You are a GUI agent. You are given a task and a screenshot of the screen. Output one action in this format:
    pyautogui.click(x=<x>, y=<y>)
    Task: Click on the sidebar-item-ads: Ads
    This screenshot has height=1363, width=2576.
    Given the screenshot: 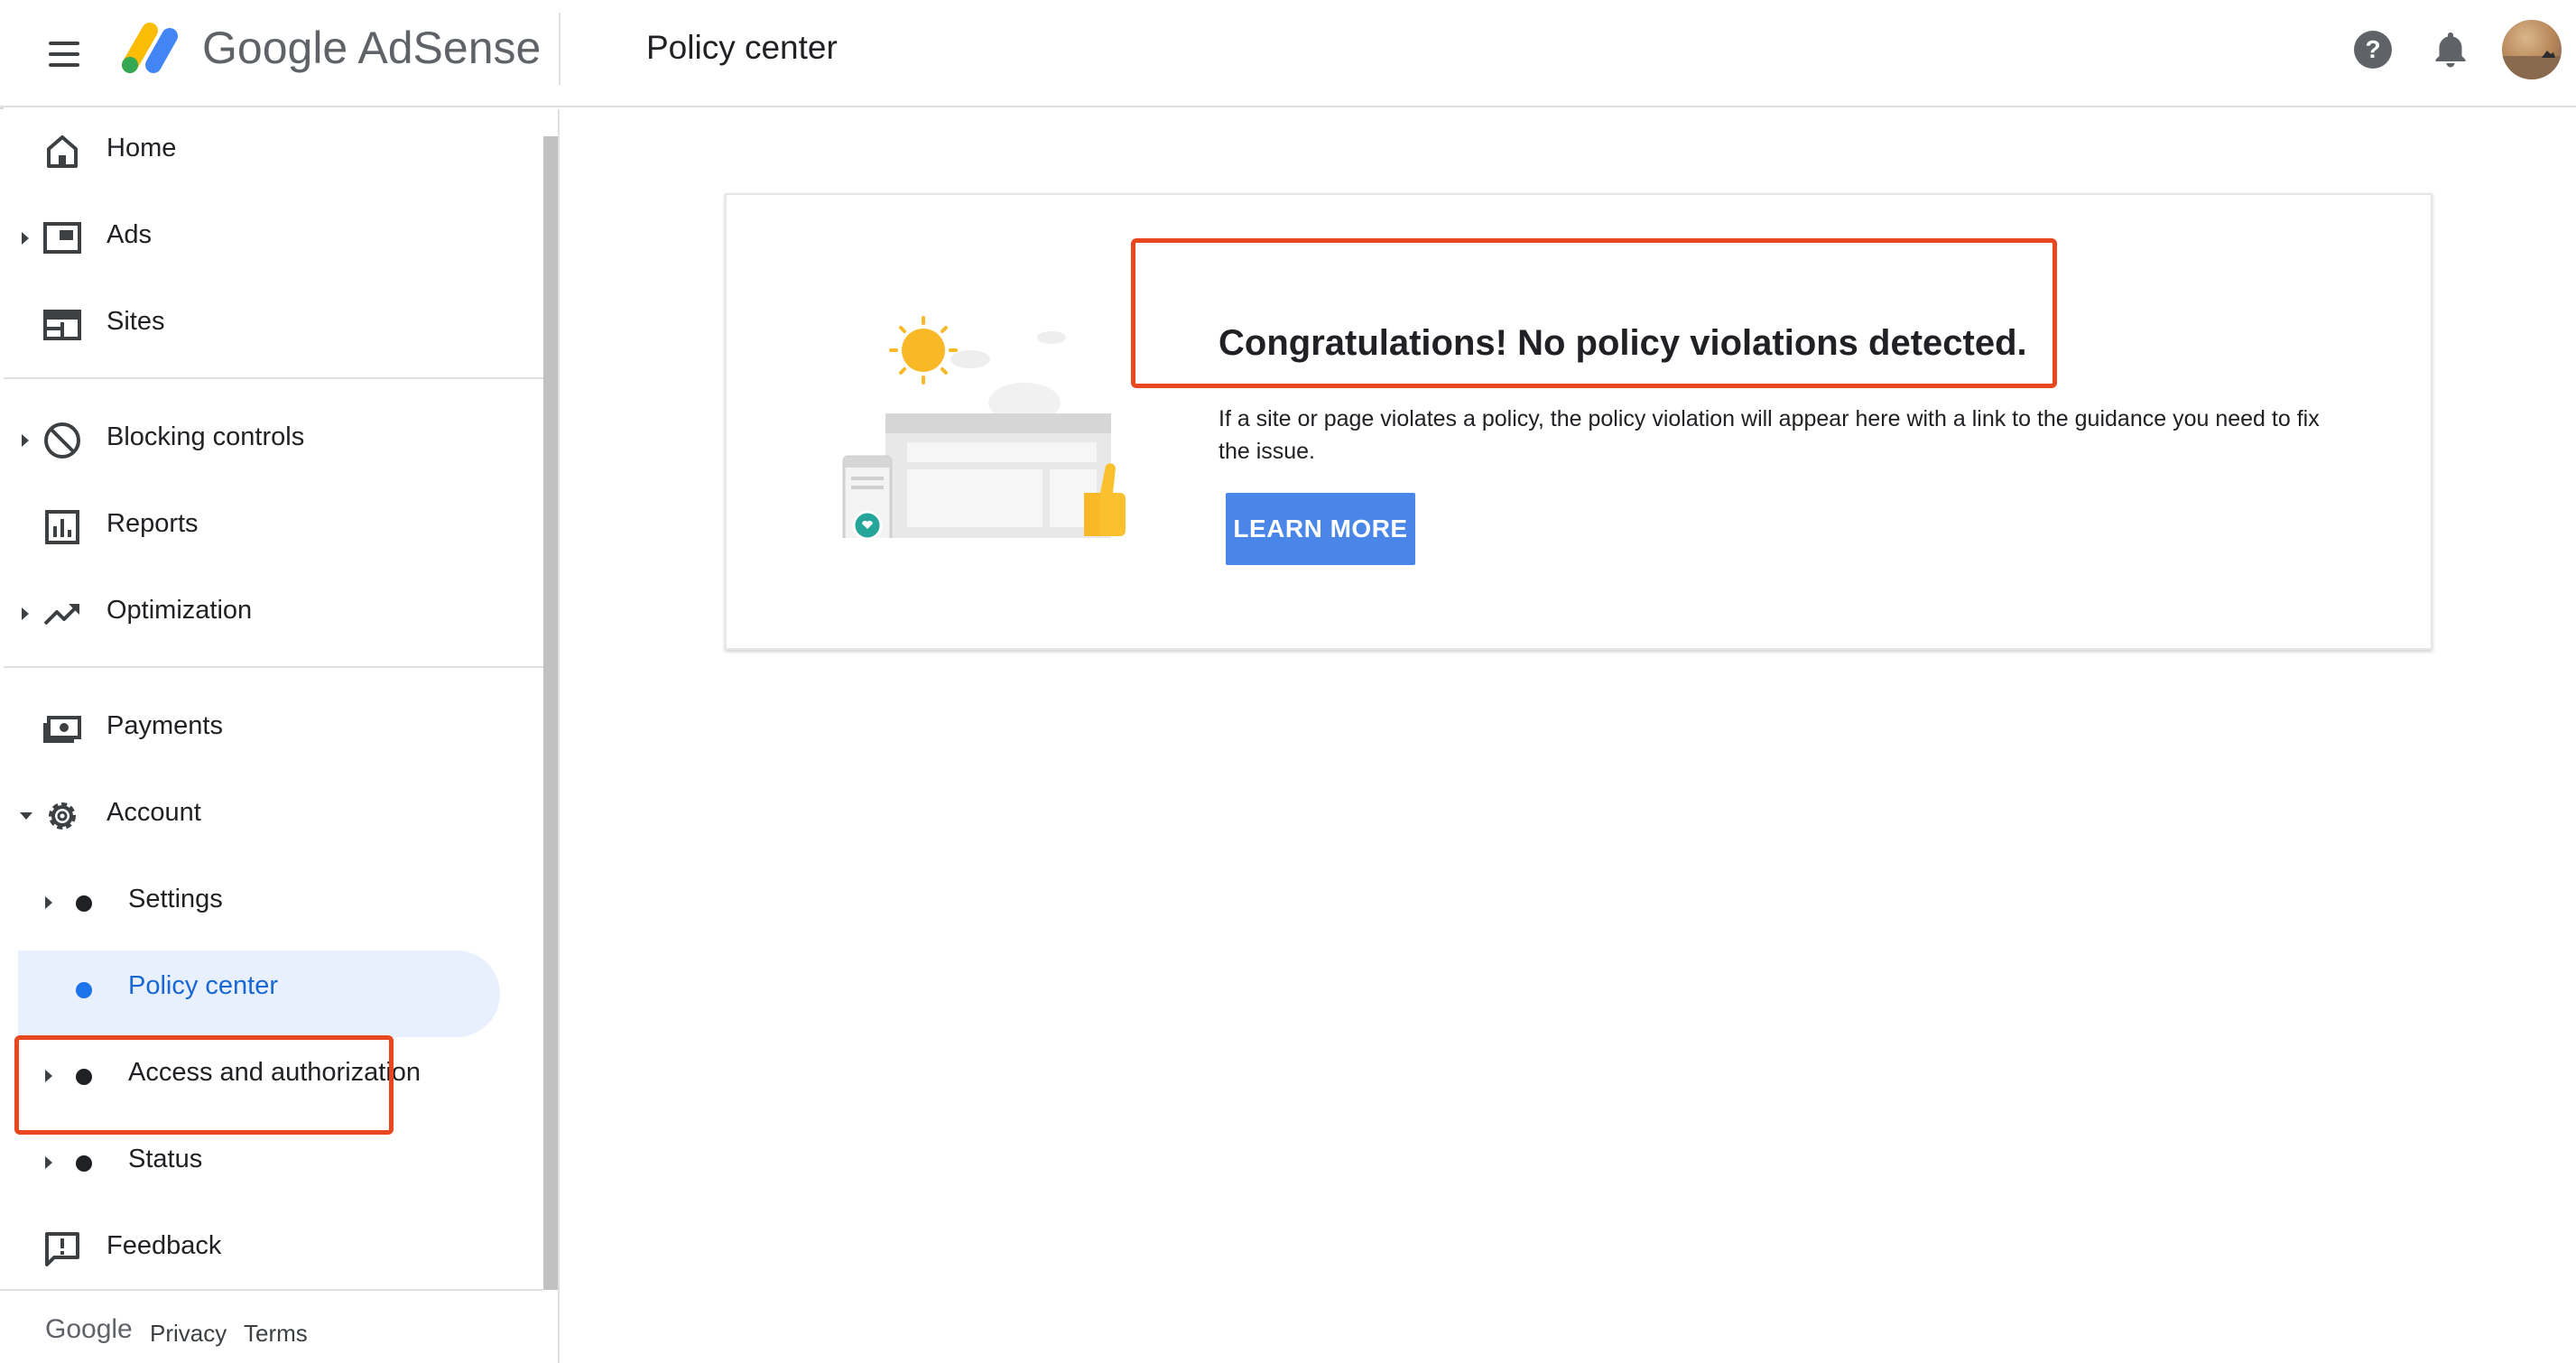 What is the action you would take?
    pyautogui.click(x=271, y=237)
    